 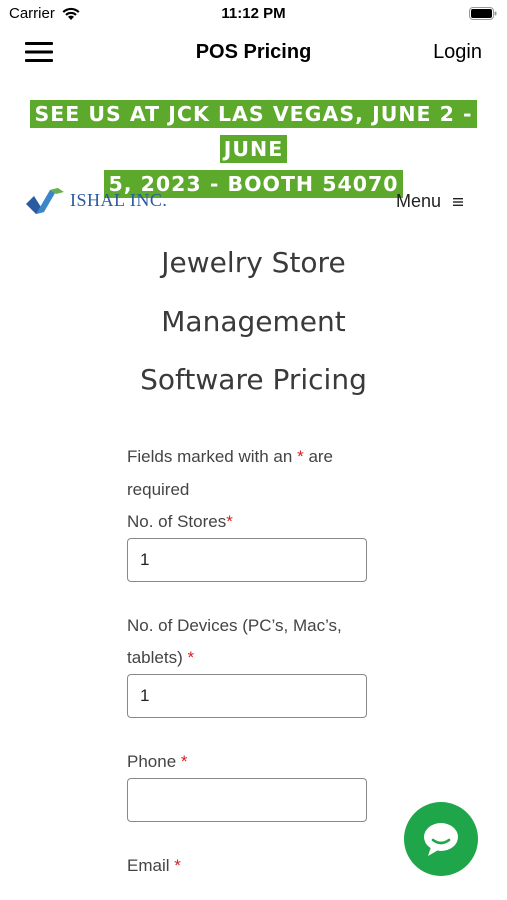 I want to click on status-bar: Carrier 11:12 PM, so click(x=253, y=14).